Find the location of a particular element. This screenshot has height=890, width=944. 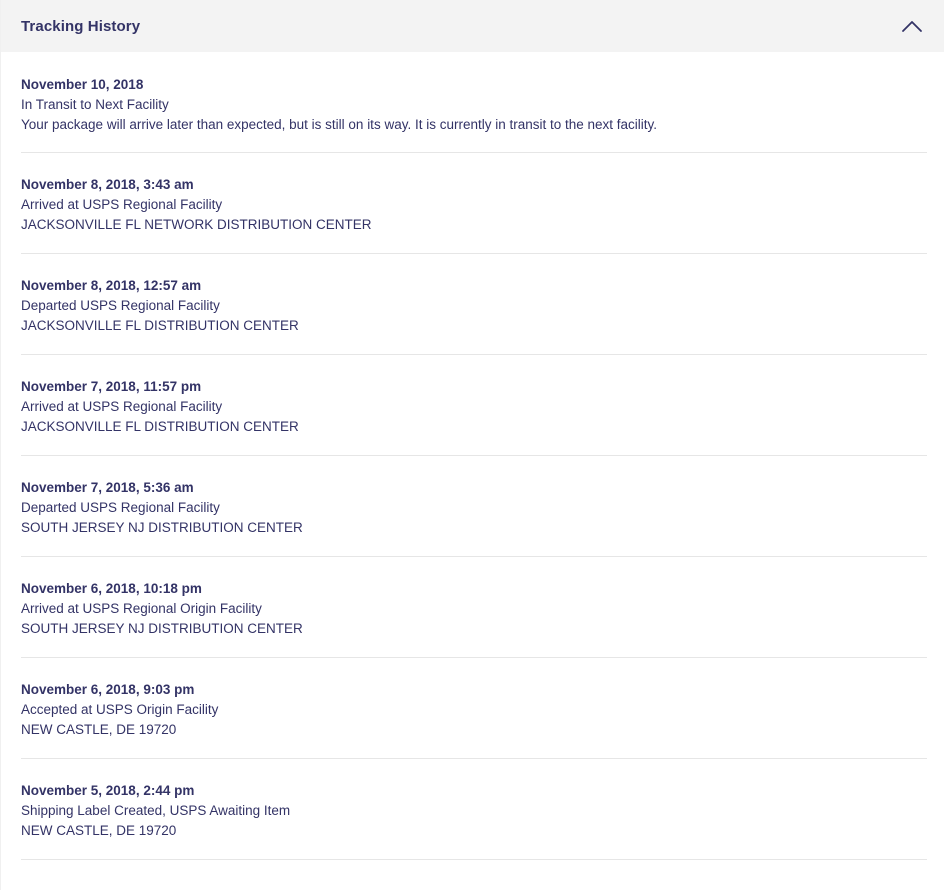

chevron-up-icon is located at coordinates (912, 26).